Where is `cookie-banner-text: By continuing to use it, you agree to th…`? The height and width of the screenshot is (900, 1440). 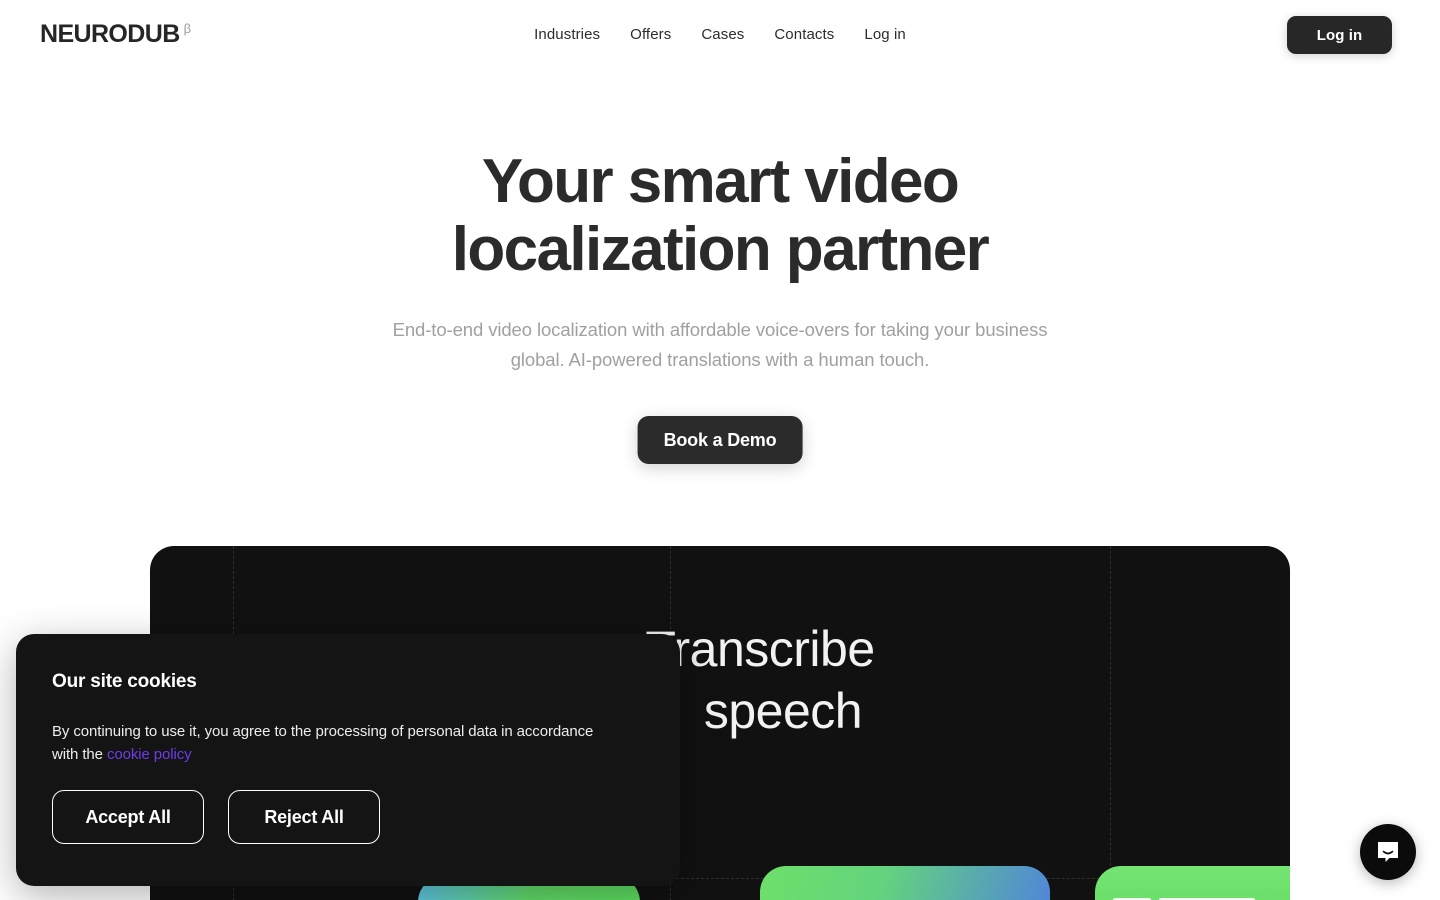 cookie-banner-text: By continuing to use it, you agree to th… is located at coordinates (335, 743).